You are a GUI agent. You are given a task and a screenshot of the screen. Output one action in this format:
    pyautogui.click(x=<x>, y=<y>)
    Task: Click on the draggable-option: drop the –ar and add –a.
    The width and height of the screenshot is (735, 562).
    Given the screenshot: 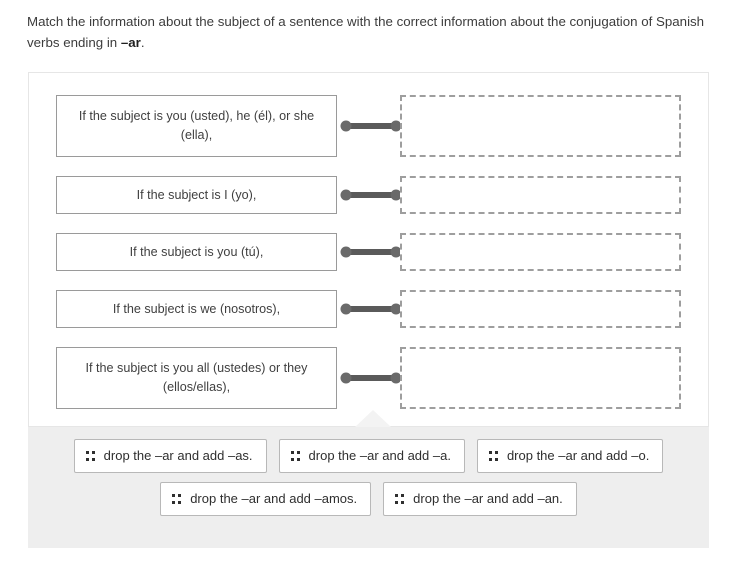 What is the action you would take?
    pyautogui.click(x=371, y=456)
    